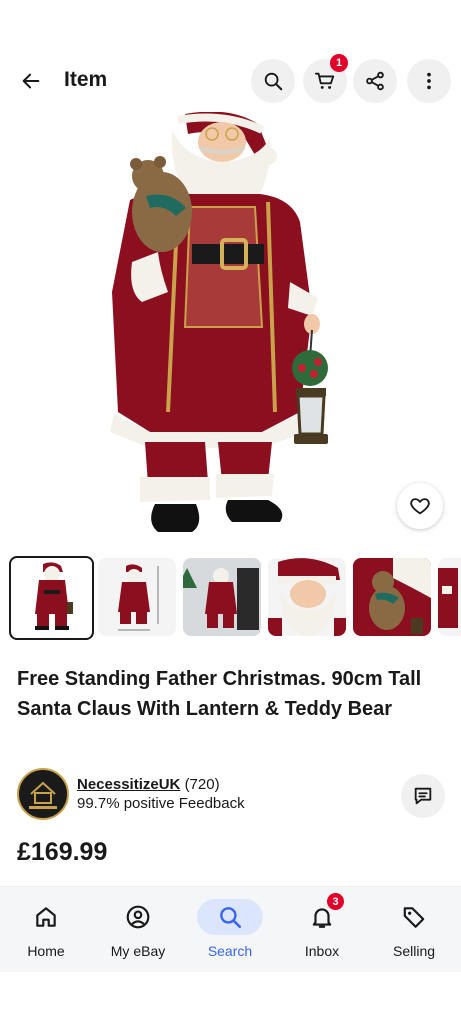  I want to click on more-options-button, so click(429, 81).